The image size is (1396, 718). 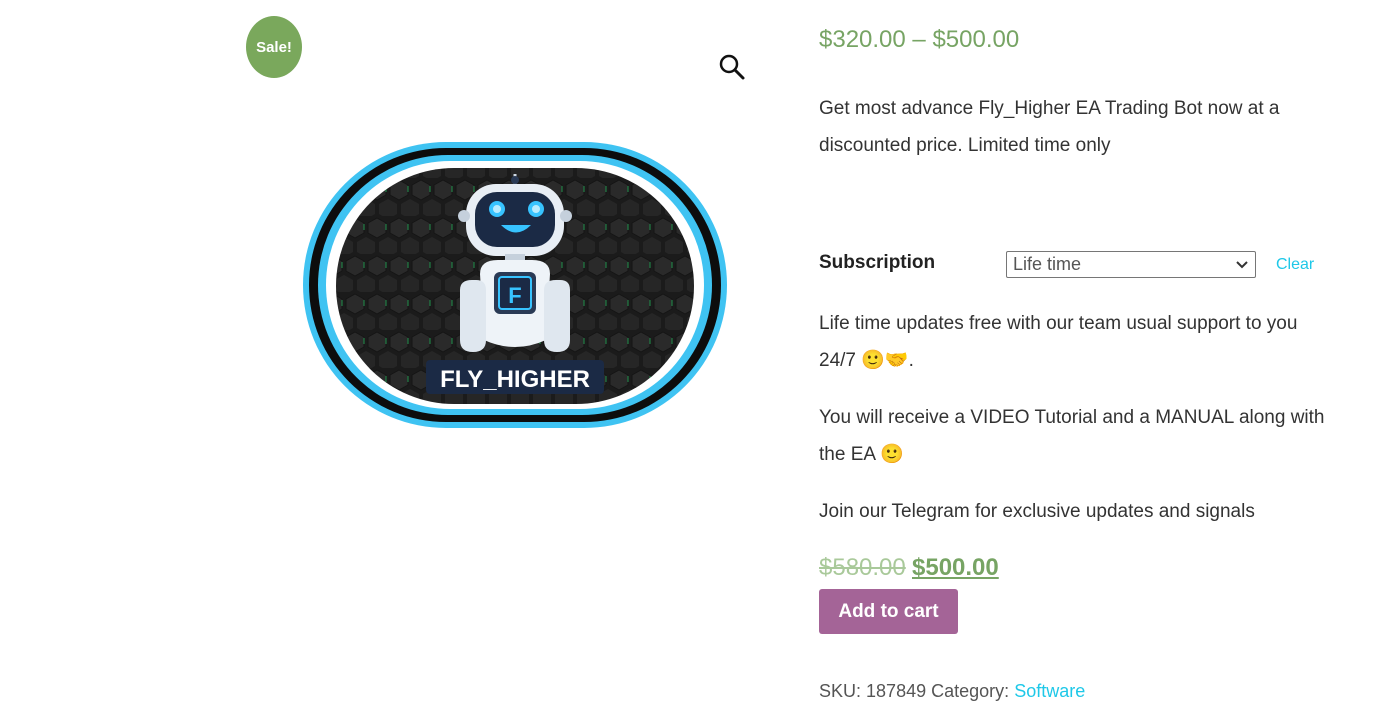 I want to click on logo-text: FLY_HIGHER, so click(x=515, y=379).